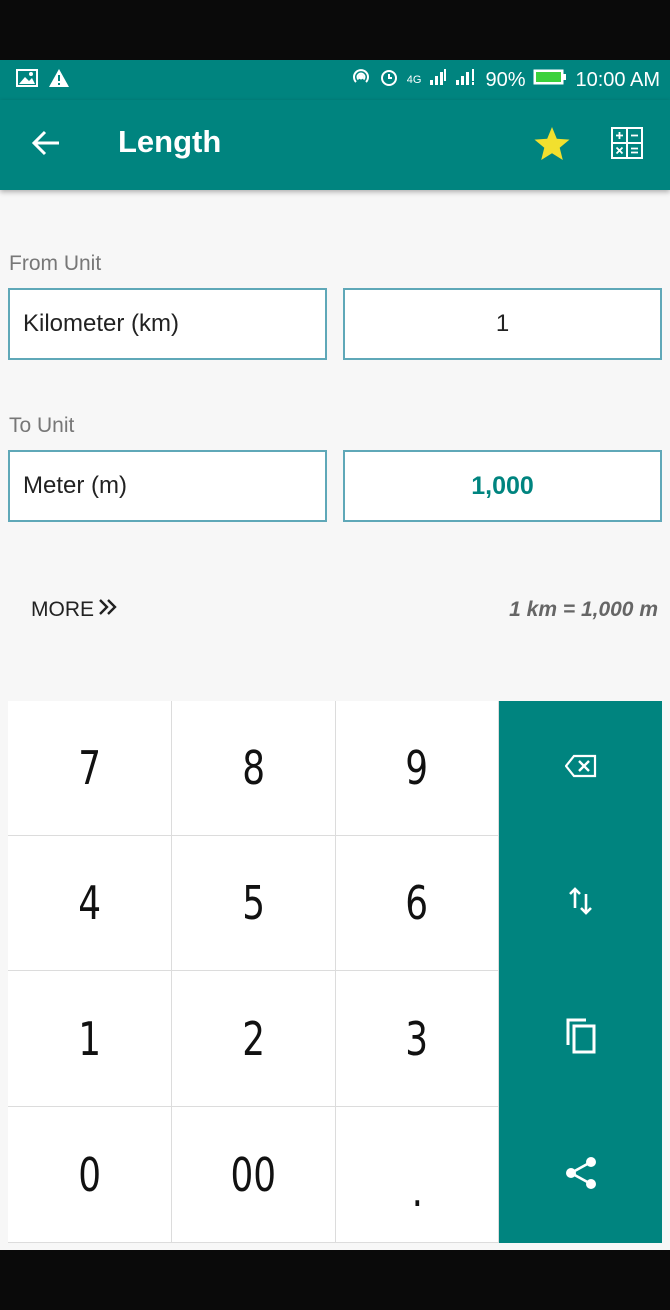  What do you see at coordinates (550, 80) in the screenshot?
I see `battery-icon` at bounding box center [550, 80].